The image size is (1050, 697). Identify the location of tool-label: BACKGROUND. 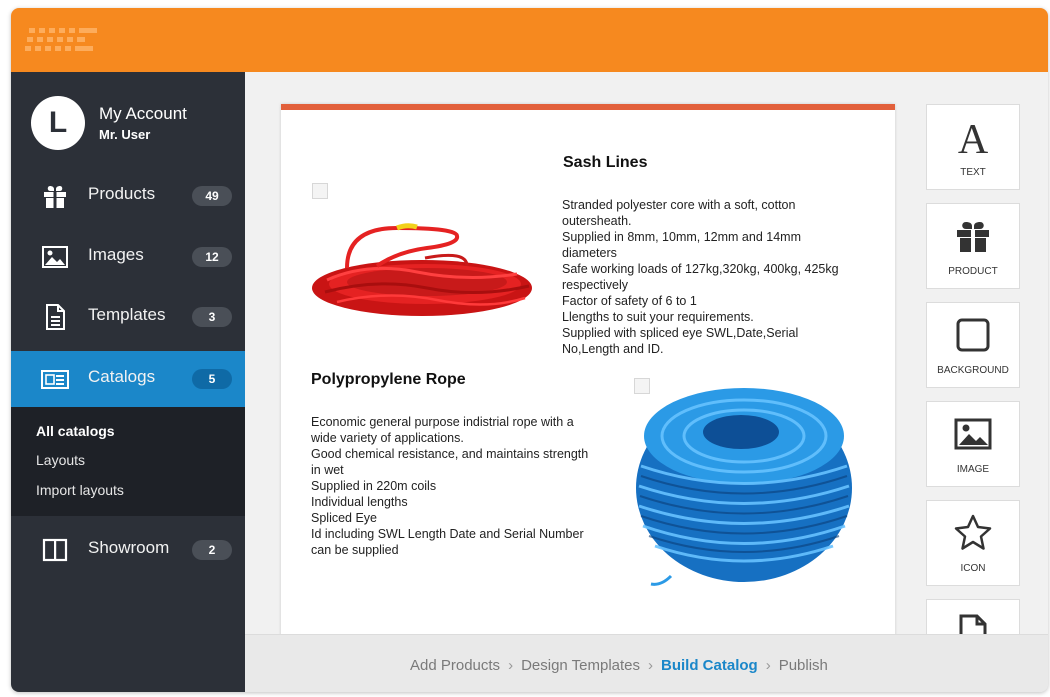
(973, 370).